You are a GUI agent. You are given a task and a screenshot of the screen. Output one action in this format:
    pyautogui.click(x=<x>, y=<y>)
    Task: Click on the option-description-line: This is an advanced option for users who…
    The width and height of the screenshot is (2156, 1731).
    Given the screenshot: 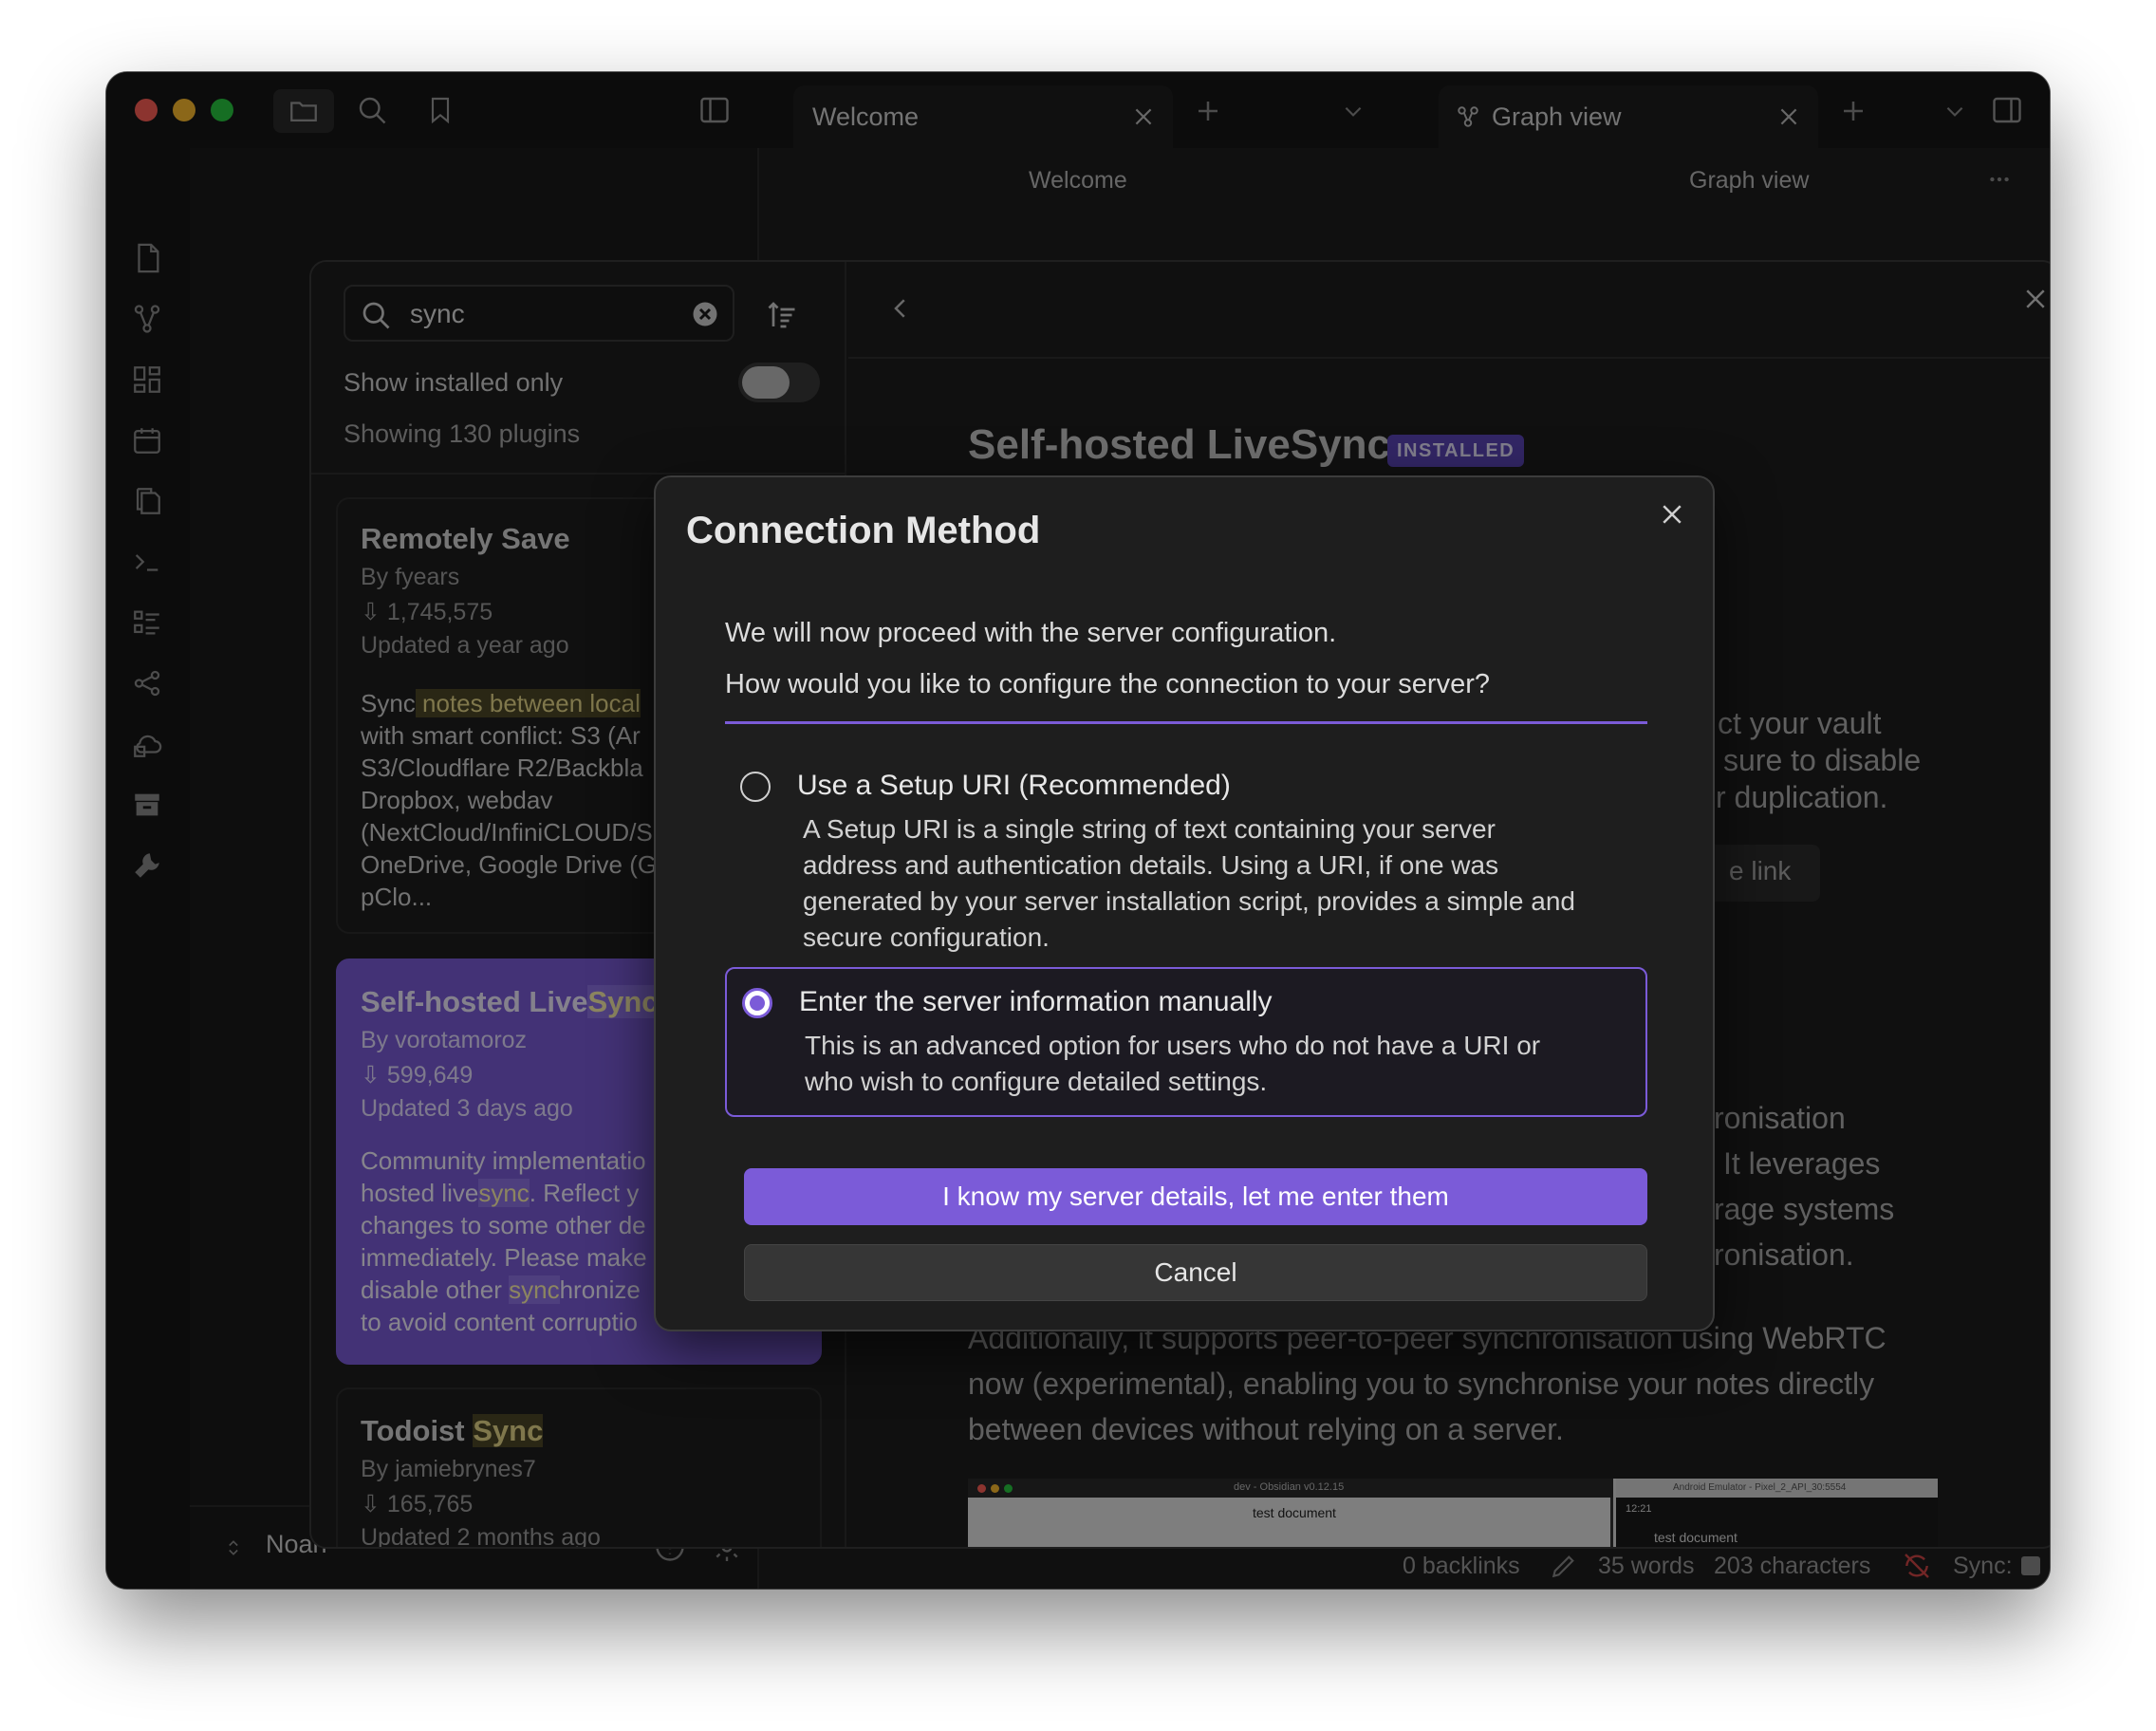 What is the action you would take?
    pyautogui.click(x=1173, y=1045)
    